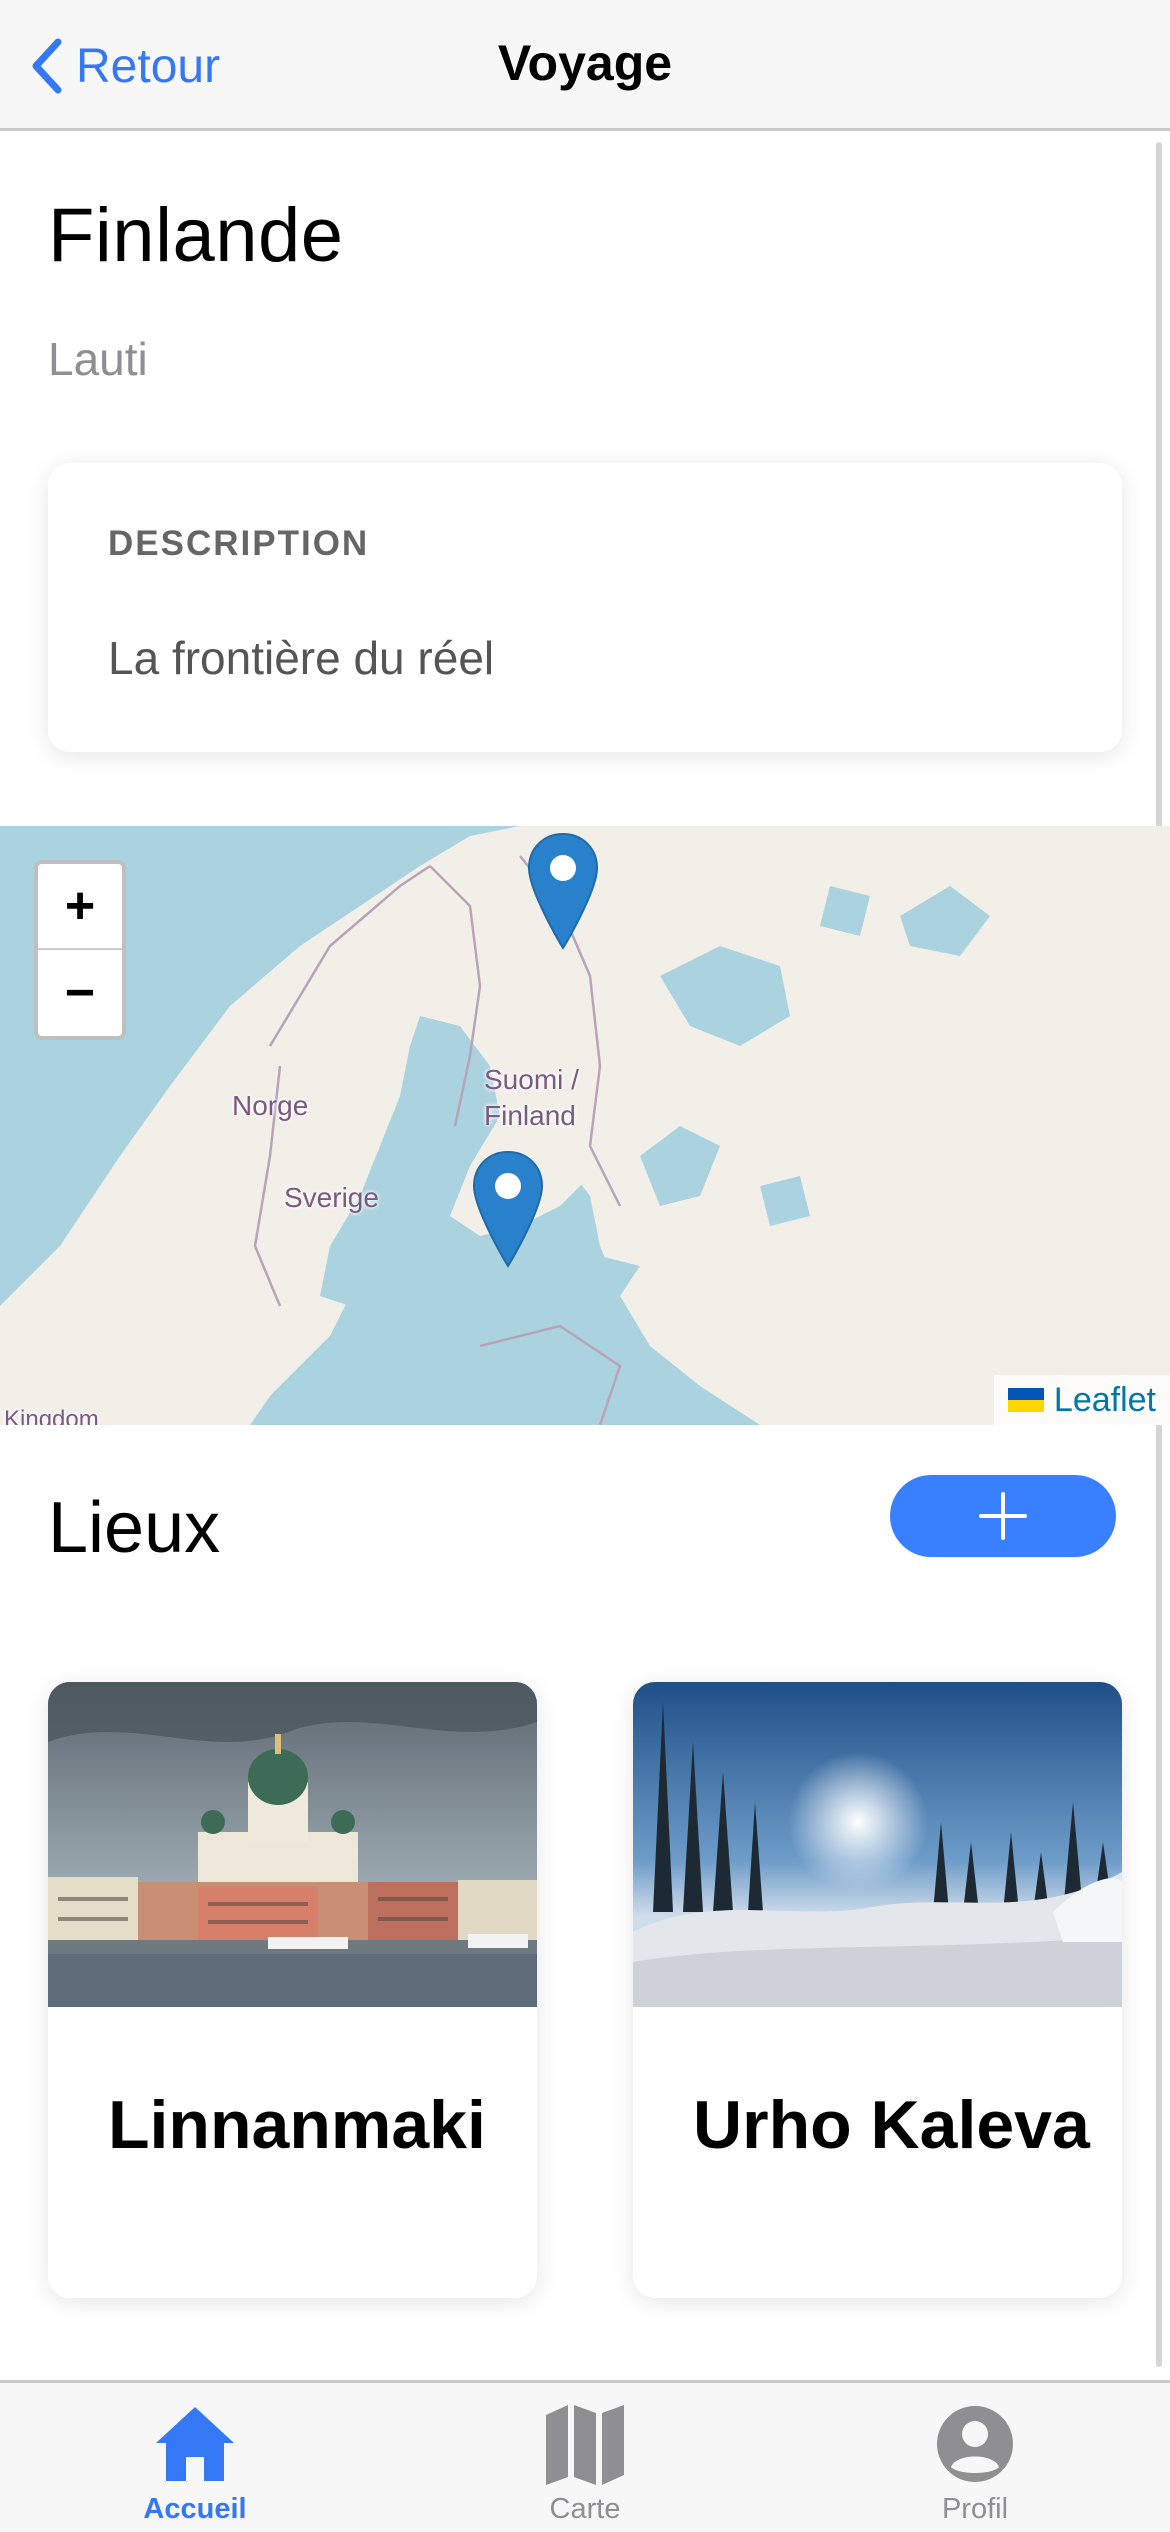 This screenshot has height=2532, width=1170. I want to click on map-label-finland: Suomi / Finland, so click(531, 1097).